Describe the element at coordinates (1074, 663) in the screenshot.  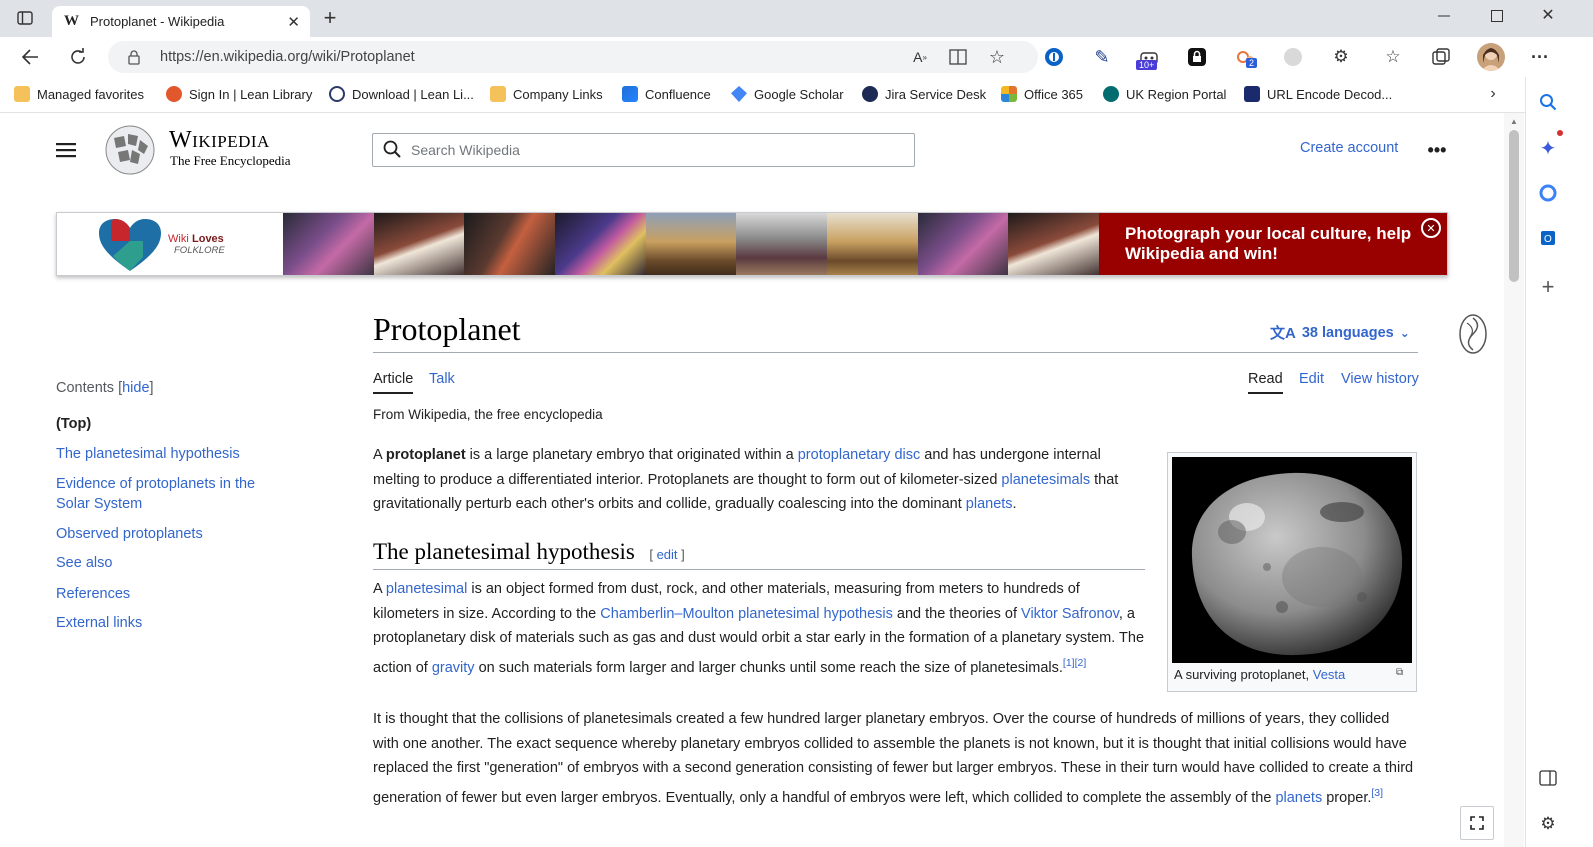
I see `citation-1-2: [1][2]` at that location.